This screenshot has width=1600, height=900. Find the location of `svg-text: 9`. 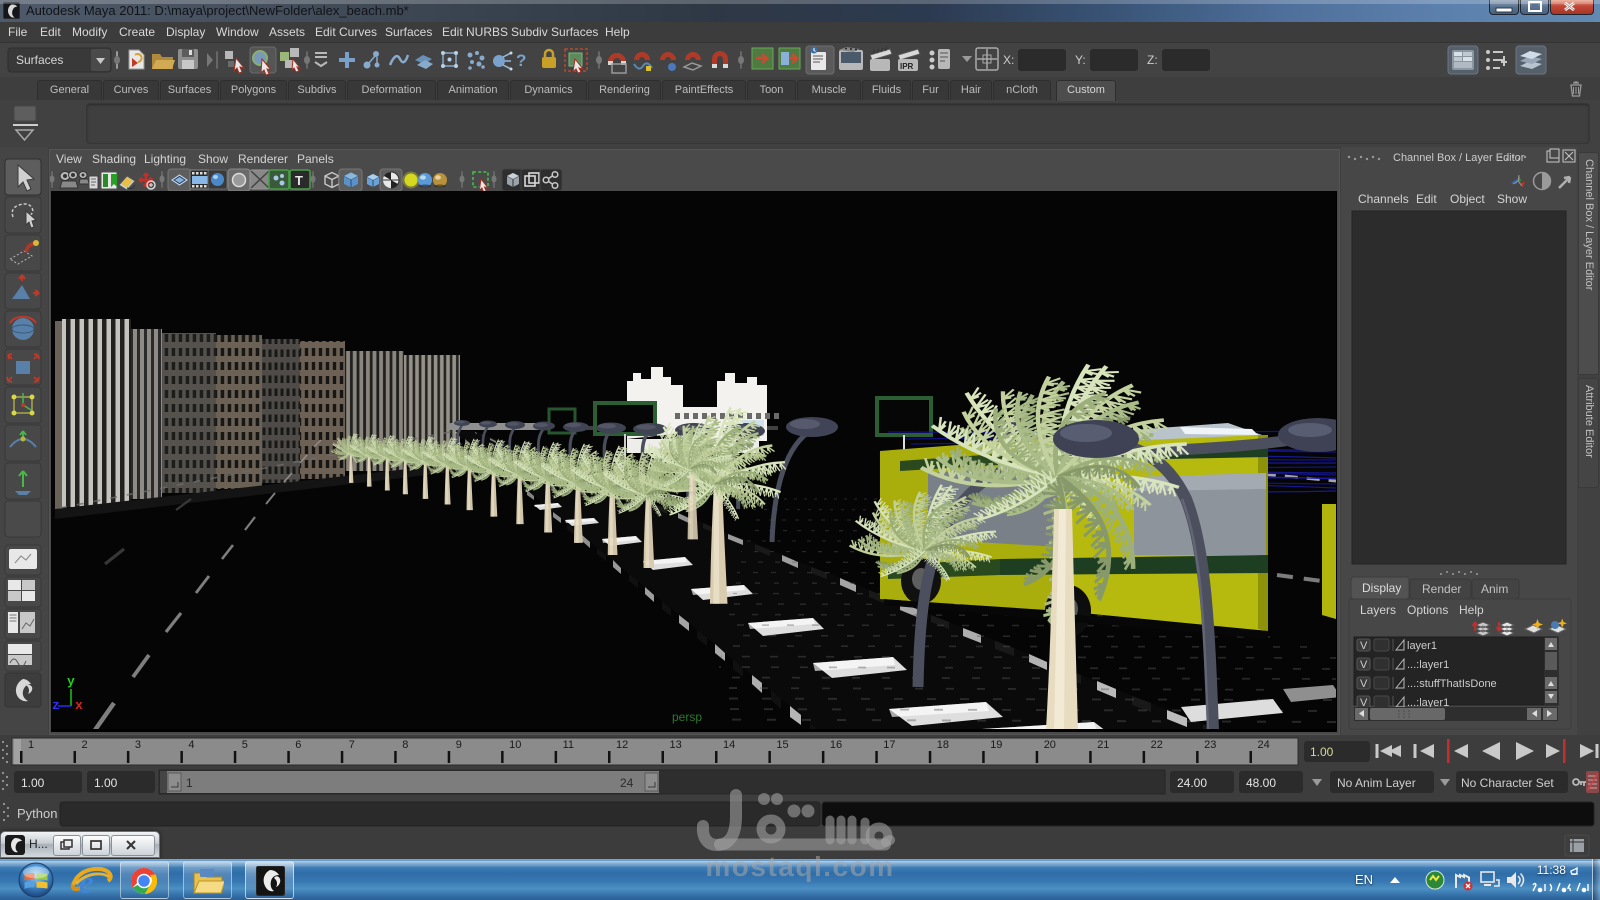

svg-text: 9 is located at coordinates (459, 745).